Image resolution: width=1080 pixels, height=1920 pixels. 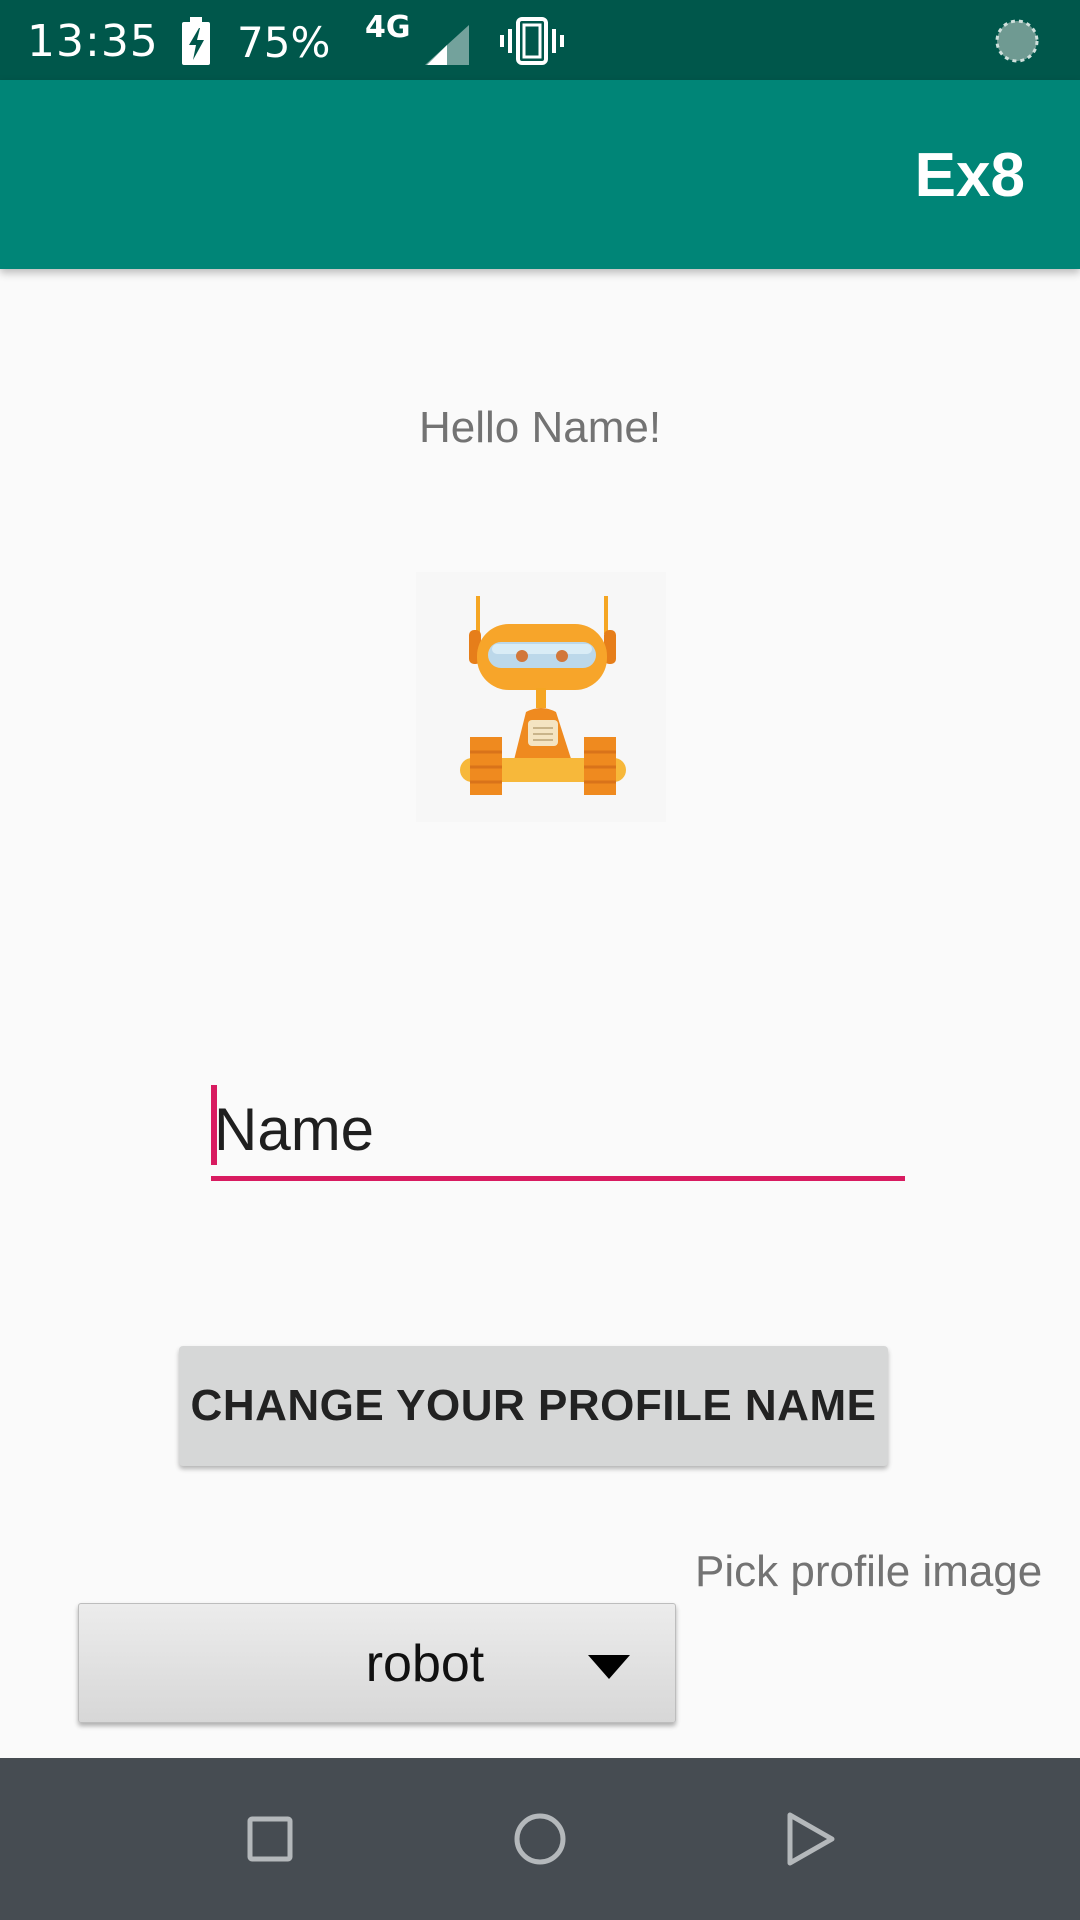 What do you see at coordinates (1017, 41) in the screenshot?
I see `loading-icon` at bounding box center [1017, 41].